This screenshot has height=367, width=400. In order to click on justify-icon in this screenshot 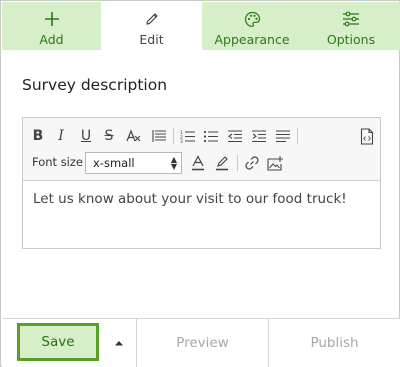, I will do `click(283, 136)`.